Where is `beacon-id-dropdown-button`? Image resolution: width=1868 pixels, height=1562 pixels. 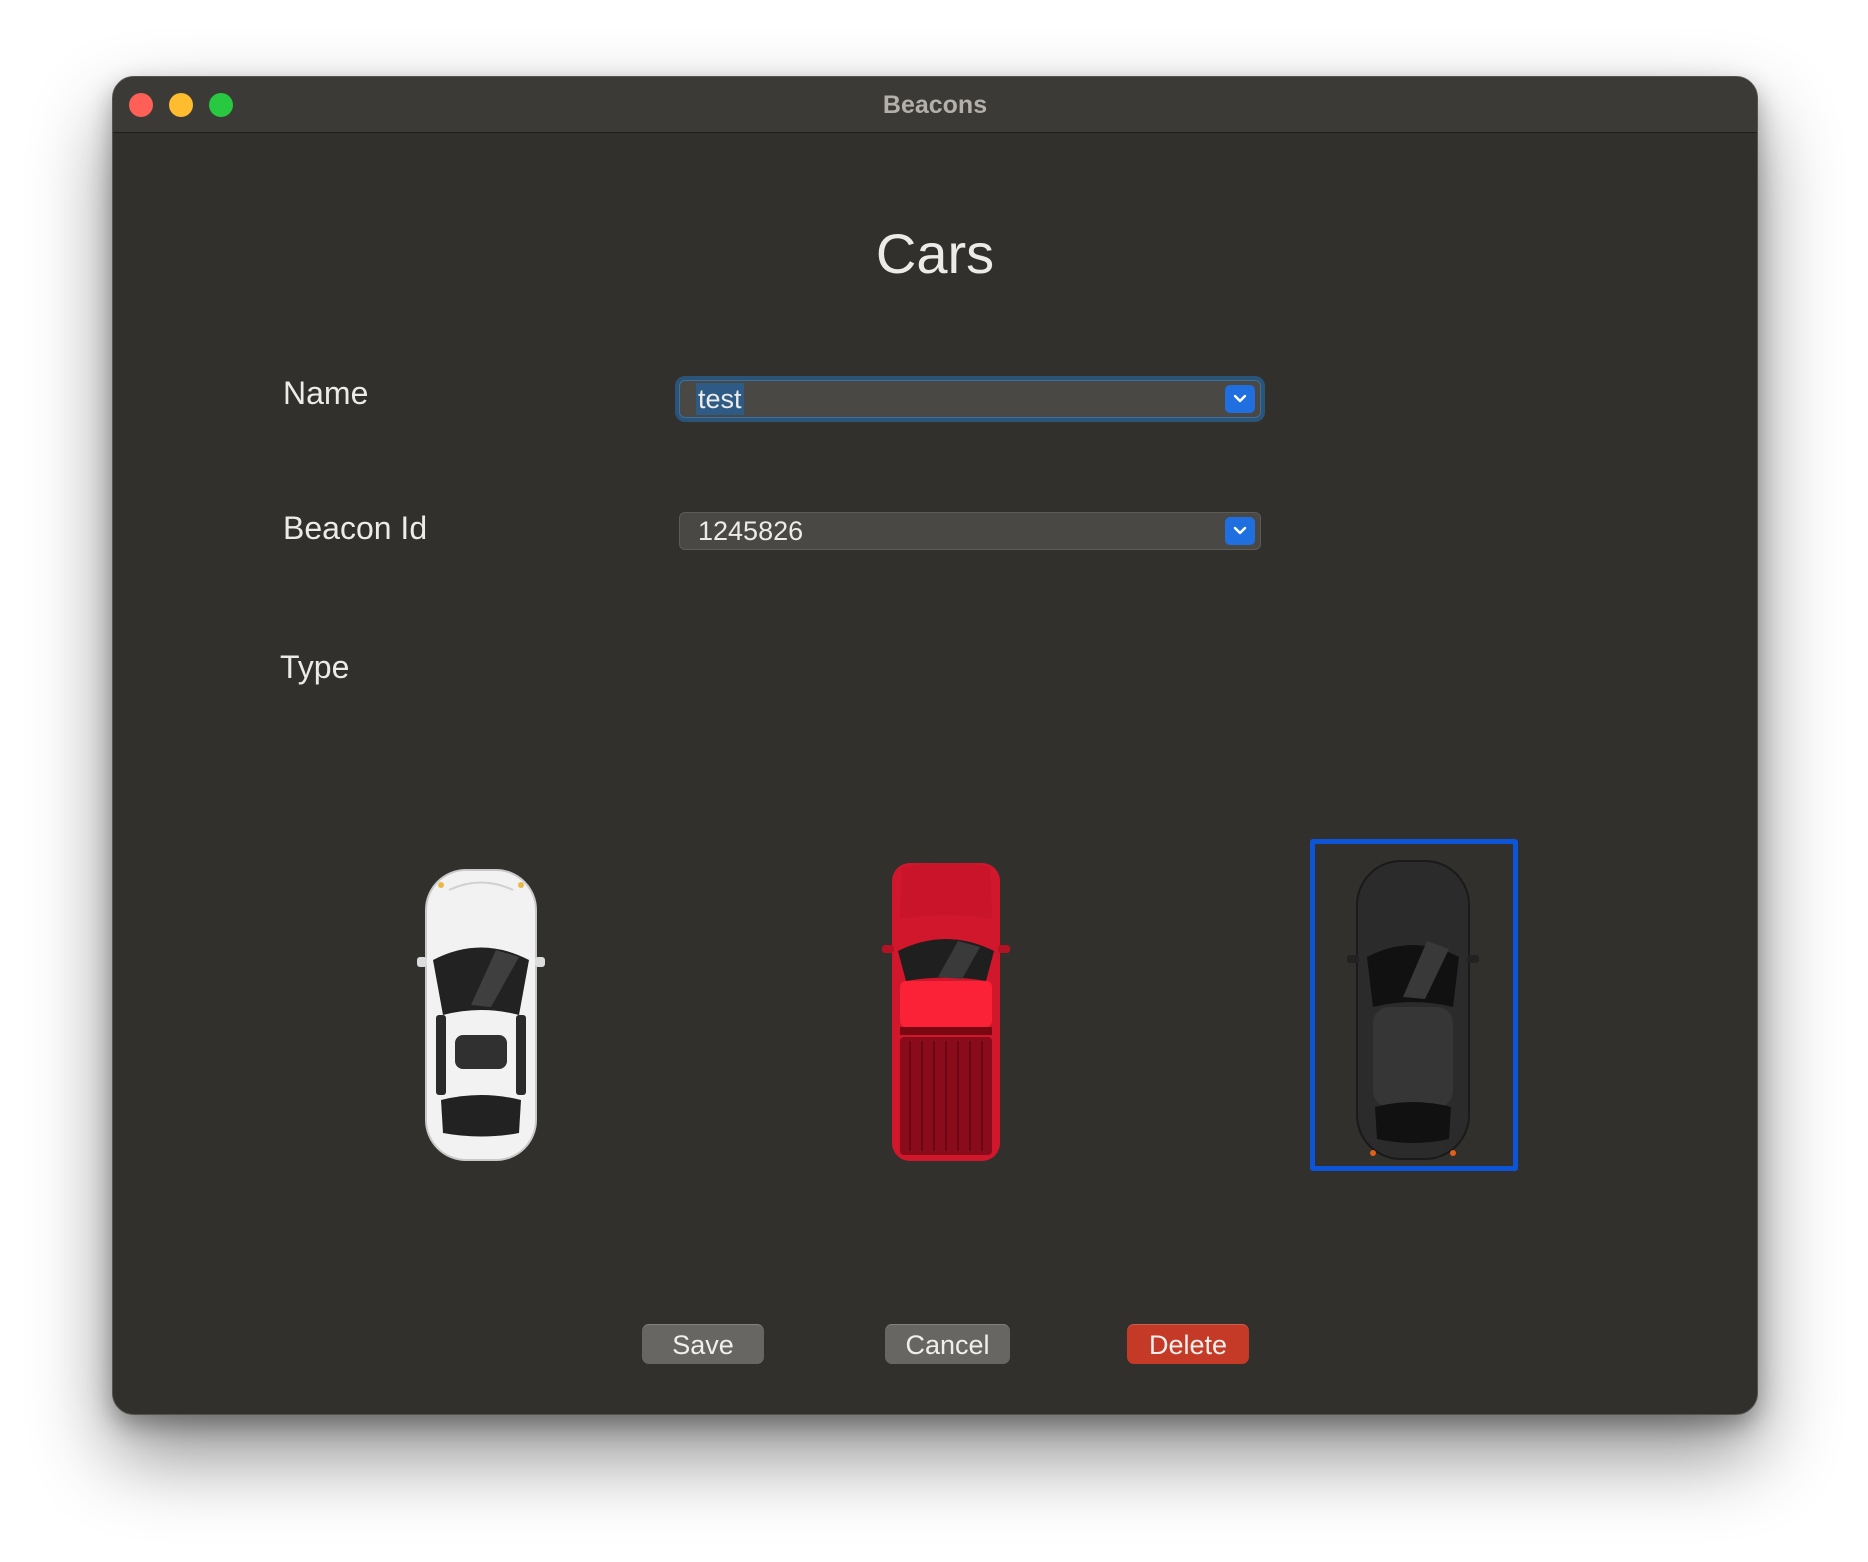 beacon-id-dropdown-button is located at coordinates (1240, 531).